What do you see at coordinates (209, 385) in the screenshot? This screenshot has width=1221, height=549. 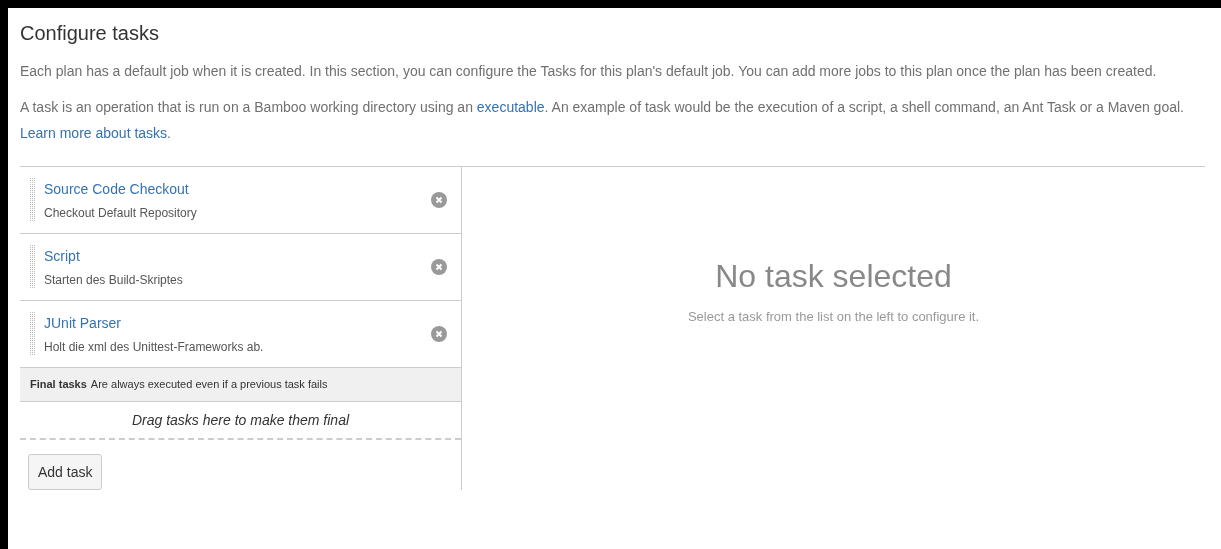 I see `section-note: Are always executed even if a previous task fails` at bounding box center [209, 385].